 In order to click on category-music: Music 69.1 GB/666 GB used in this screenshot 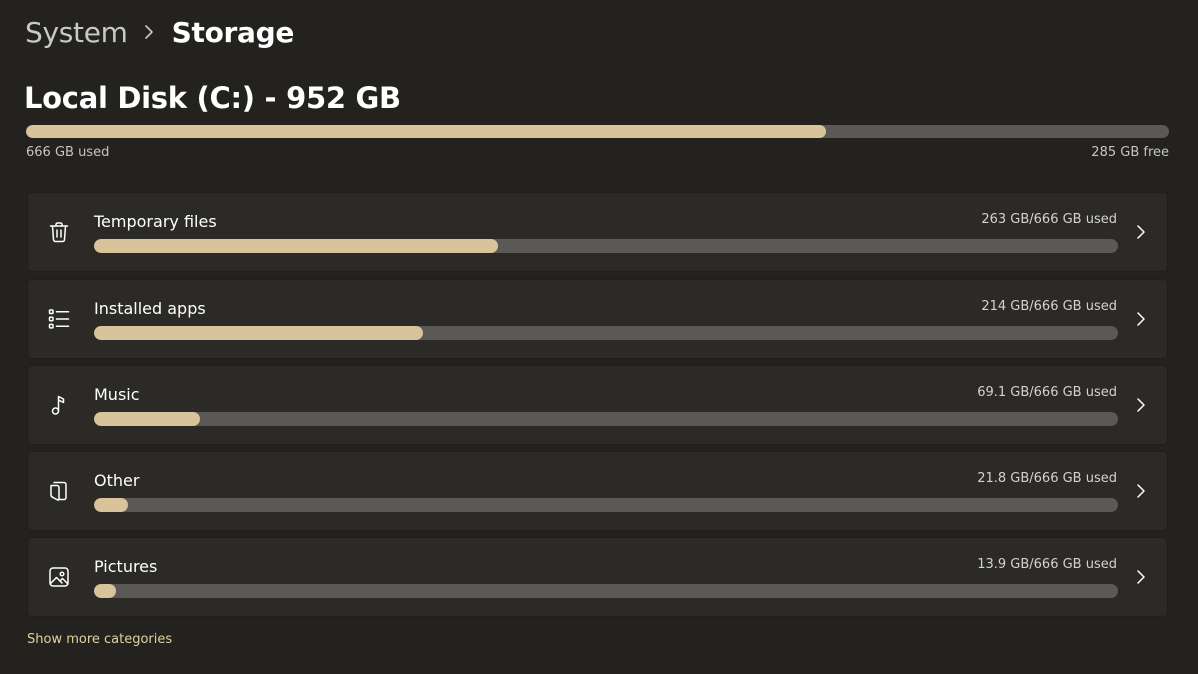, I will do `click(597, 405)`.